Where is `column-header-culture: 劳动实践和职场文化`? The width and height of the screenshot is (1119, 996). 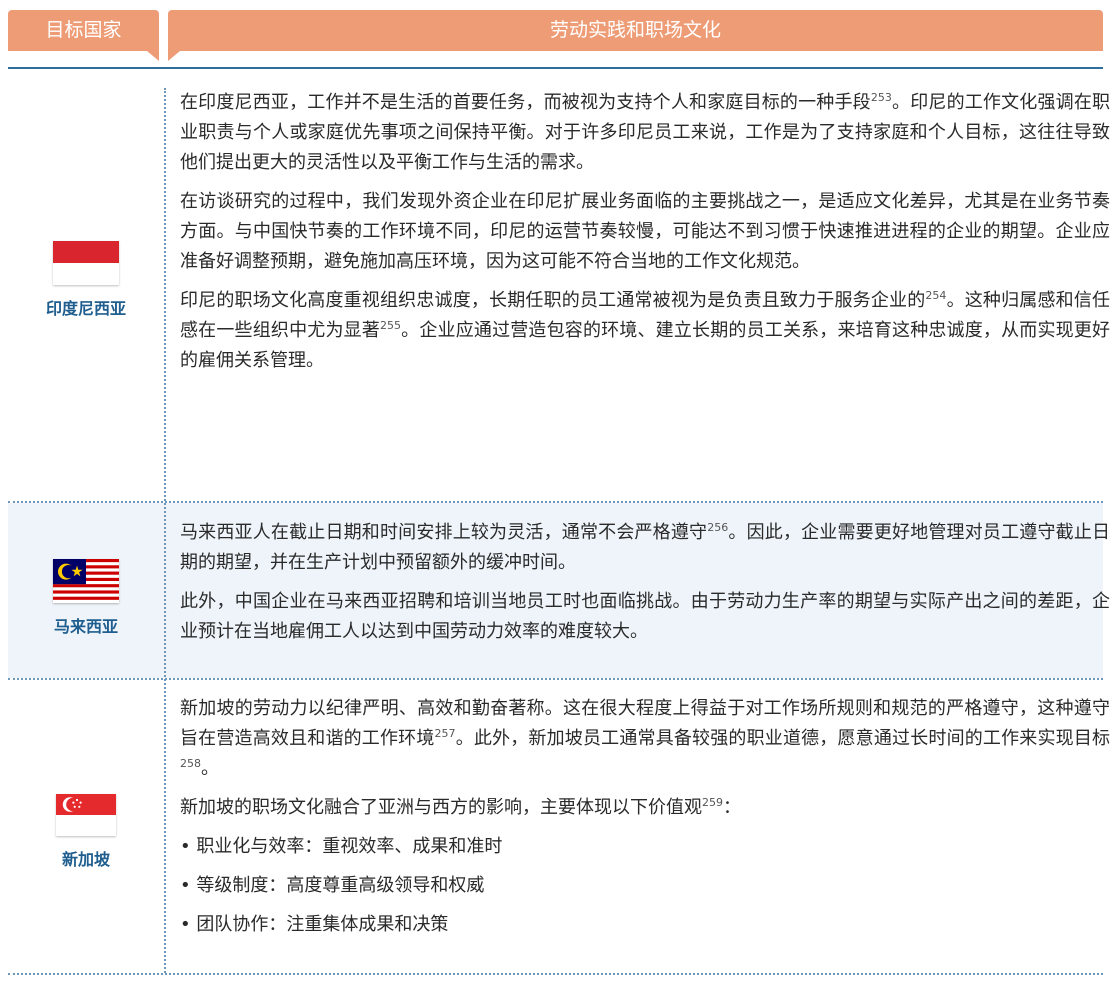
column-header-culture: 劳动实践和职场文化 is located at coordinates (635, 30).